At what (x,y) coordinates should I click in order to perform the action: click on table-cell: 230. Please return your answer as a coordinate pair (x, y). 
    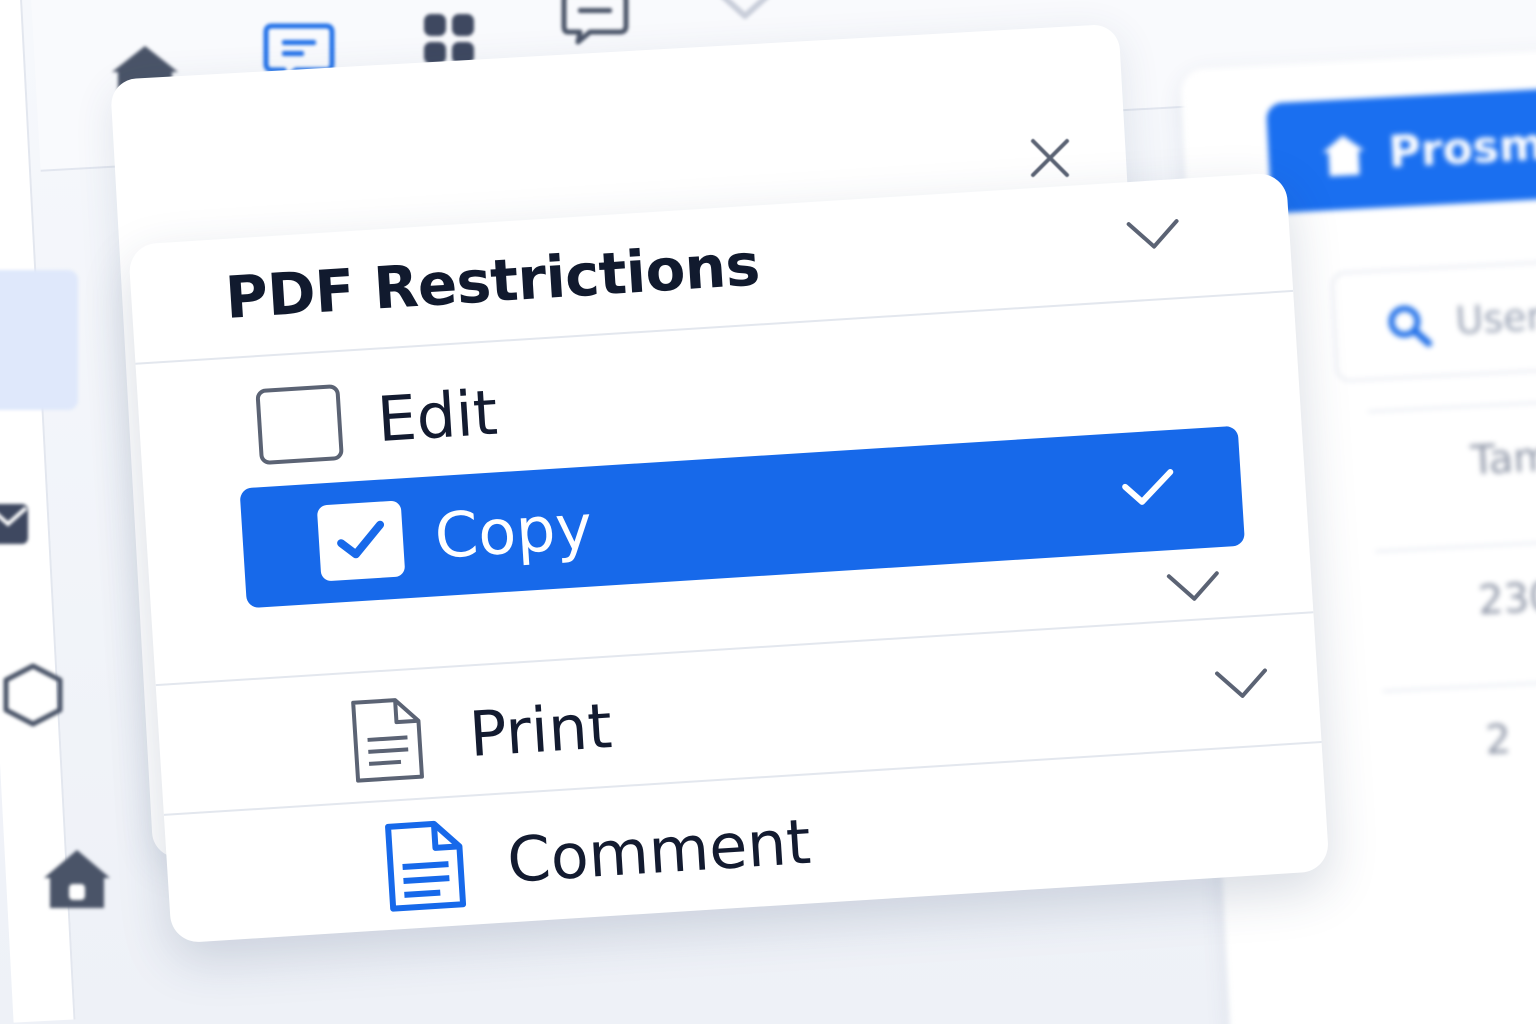
    Looking at the image, I should click on (1506, 599).